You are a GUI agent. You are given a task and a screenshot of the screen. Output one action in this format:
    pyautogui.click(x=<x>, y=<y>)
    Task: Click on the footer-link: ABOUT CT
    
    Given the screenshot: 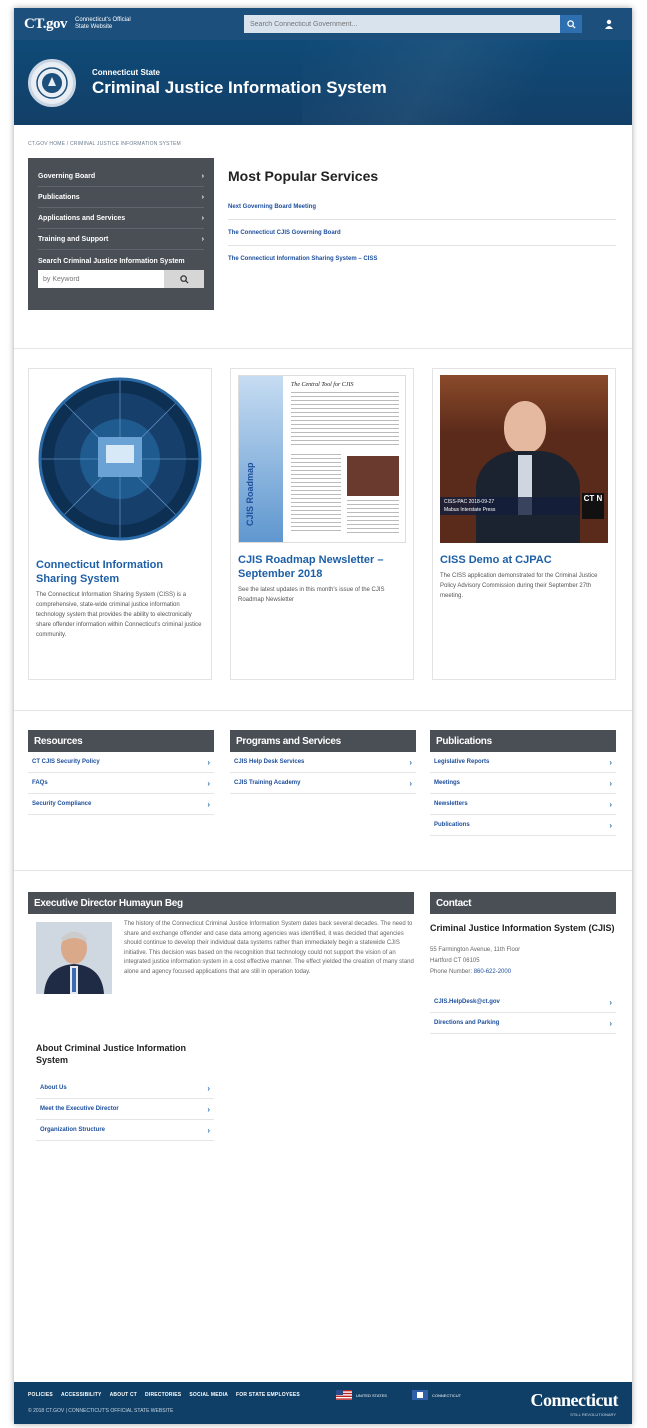 What is the action you would take?
    pyautogui.click(x=123, y=1395)
    